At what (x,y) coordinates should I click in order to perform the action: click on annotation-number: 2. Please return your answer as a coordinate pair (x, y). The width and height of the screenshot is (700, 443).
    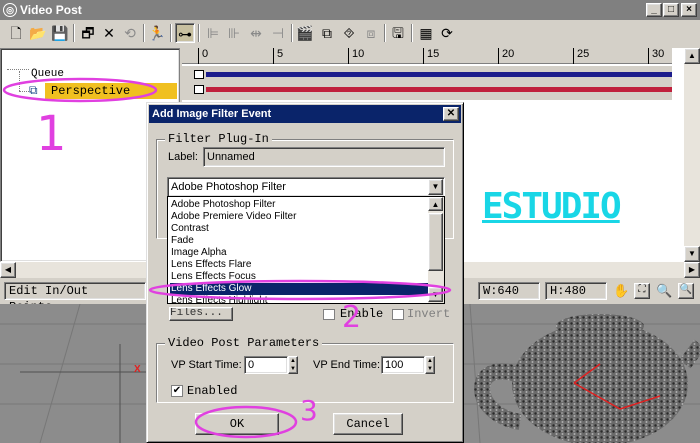
    Looking at the image, I should click on (352, 317).